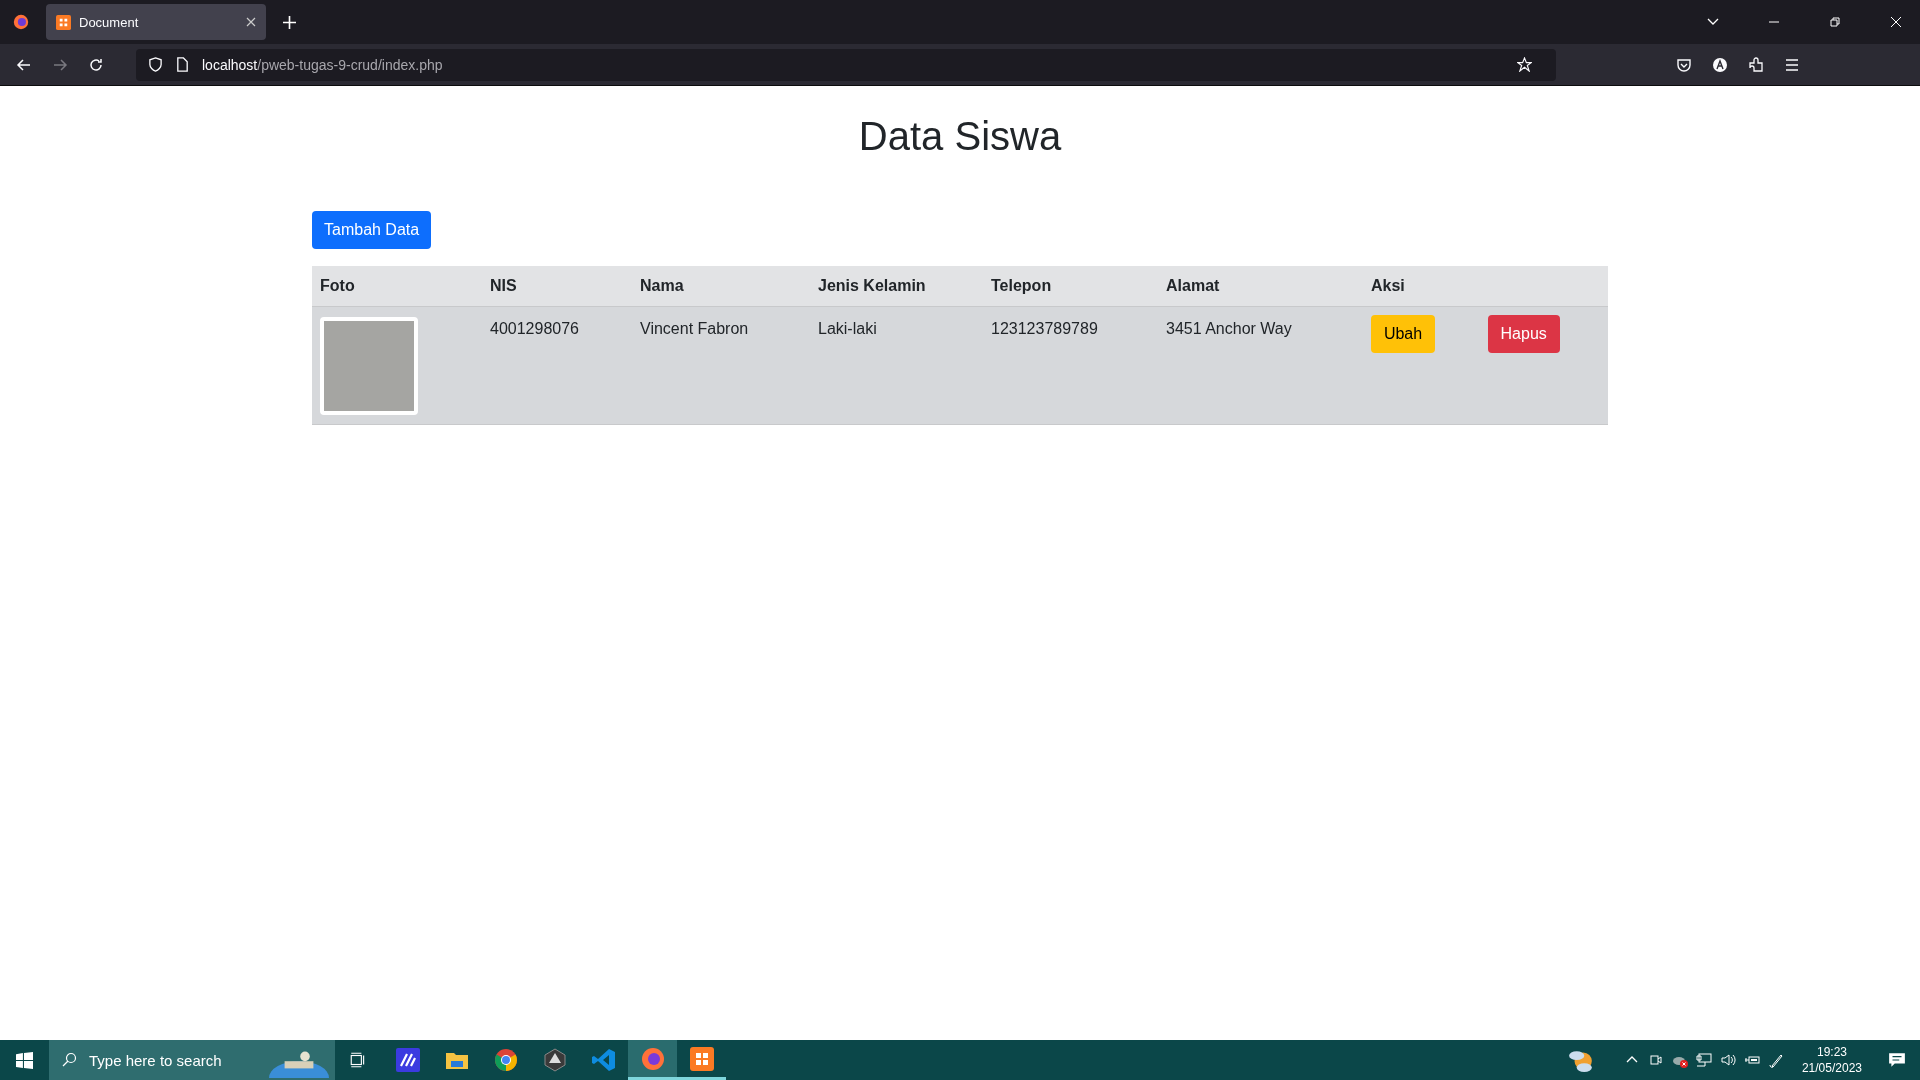  What do you see at coordinates (251, 22) in the screenshot?
I see `close-icon` at bounding box center [251, 22].